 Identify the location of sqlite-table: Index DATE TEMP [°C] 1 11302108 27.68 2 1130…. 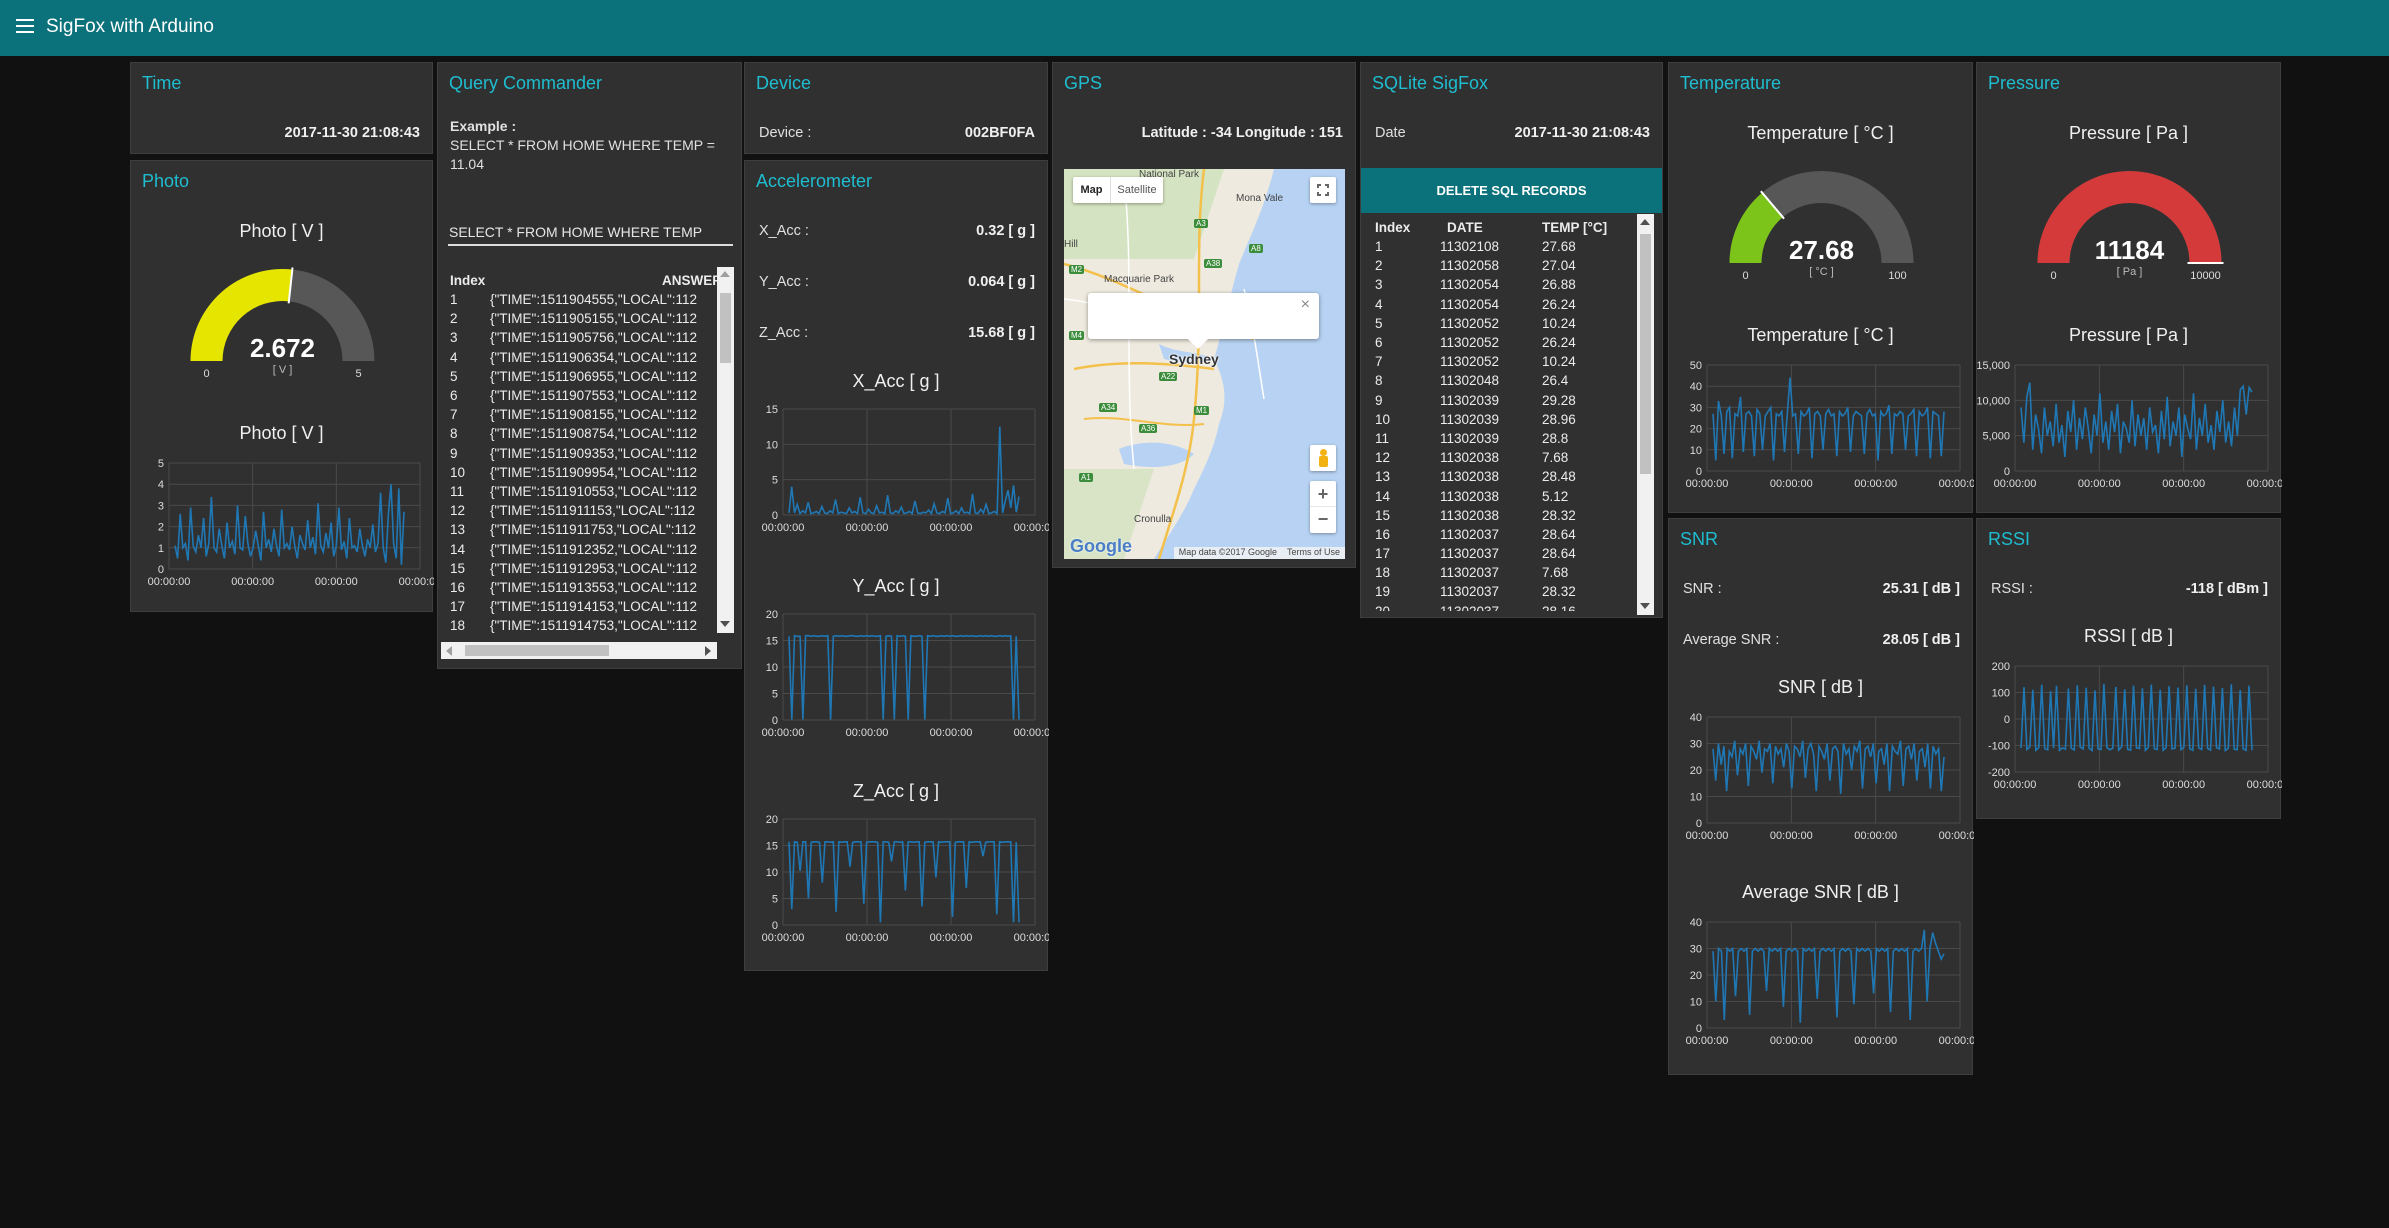
(1504, 414).